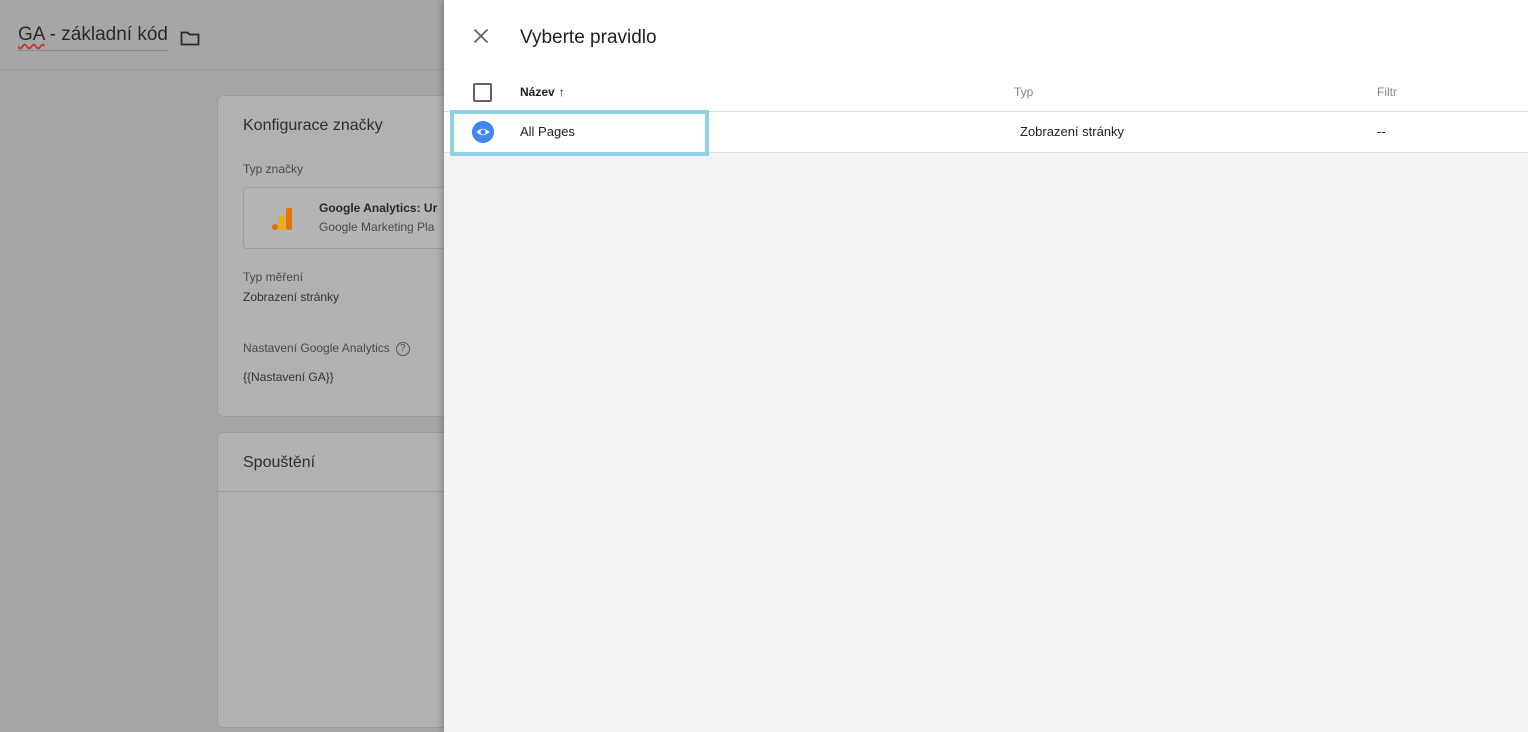  I want to click on help-icon: ?, so click(402, 348).